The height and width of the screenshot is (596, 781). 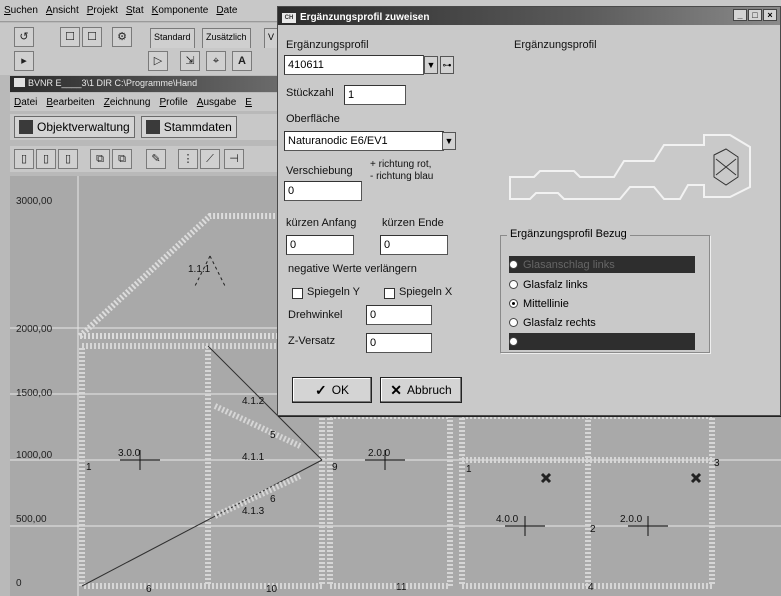 What do you see at coordinates (188, 127) in the screenshot?
I see `stammdaten-button: Stammdaten` at bounding box center [188, 127].